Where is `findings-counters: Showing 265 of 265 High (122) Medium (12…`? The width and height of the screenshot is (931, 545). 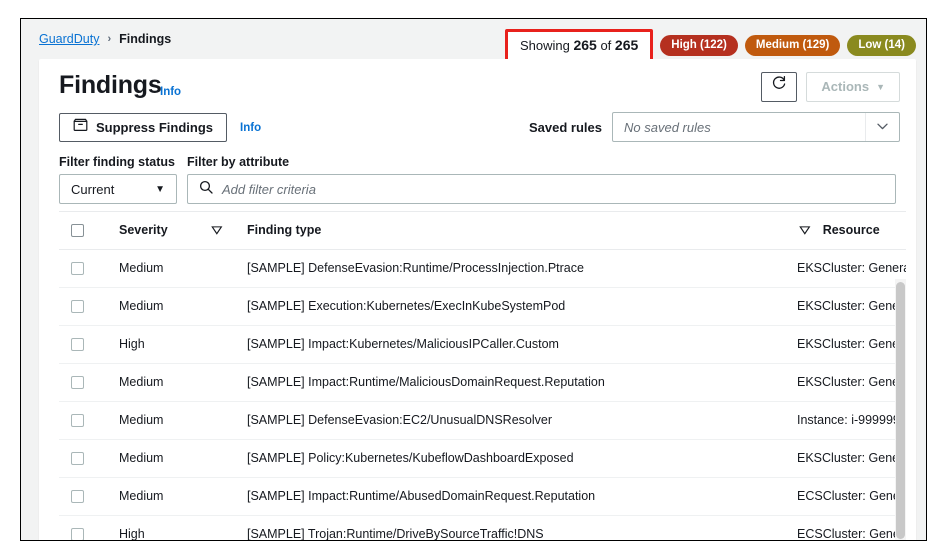 findings-counters: Showing 265 of 265 High (122) Medium (12… is located at coordinates (710, 45).